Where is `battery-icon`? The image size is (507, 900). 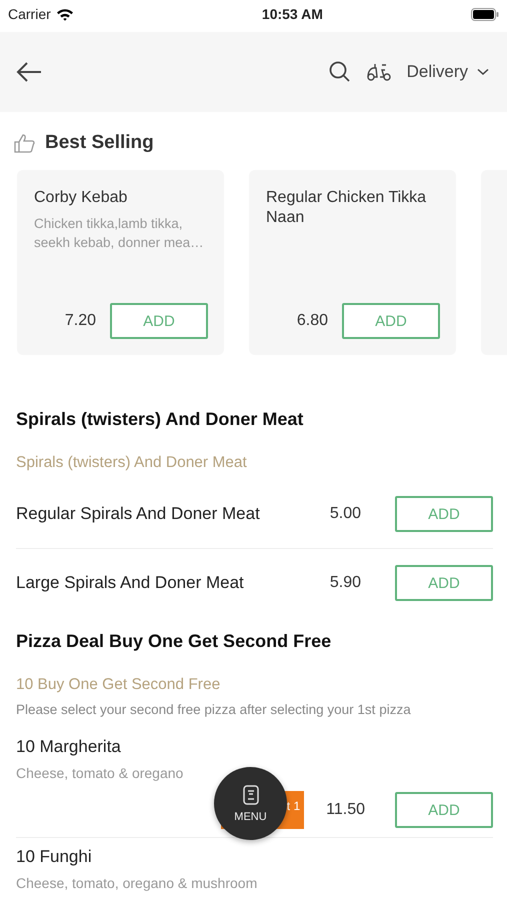 battery-icon is located at coordinates (484, 14).